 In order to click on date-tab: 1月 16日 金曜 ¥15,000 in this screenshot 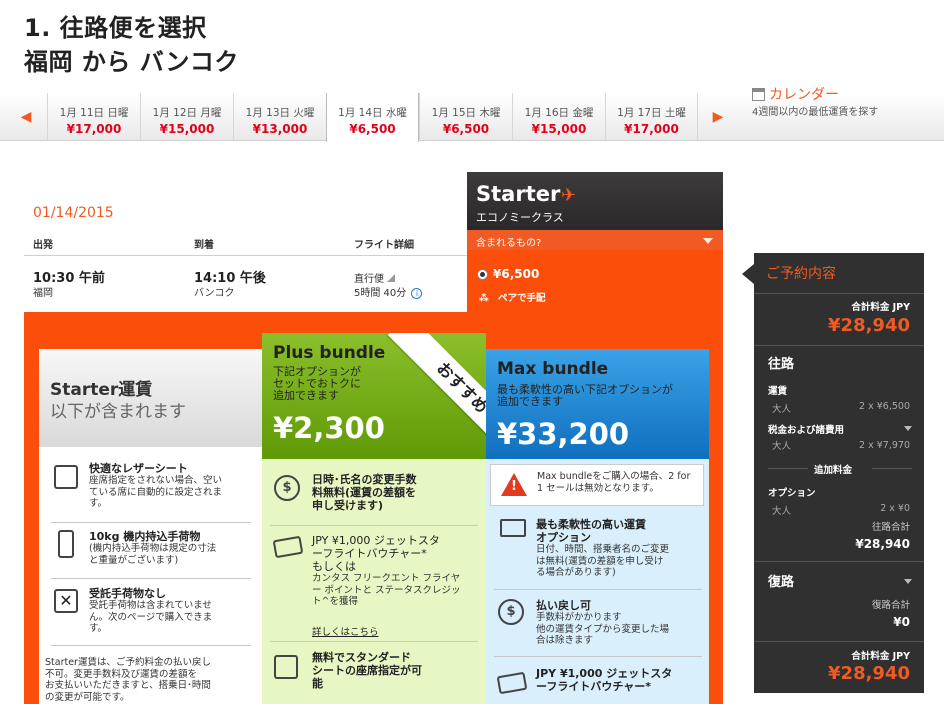, I will do `click(558, 117)`.